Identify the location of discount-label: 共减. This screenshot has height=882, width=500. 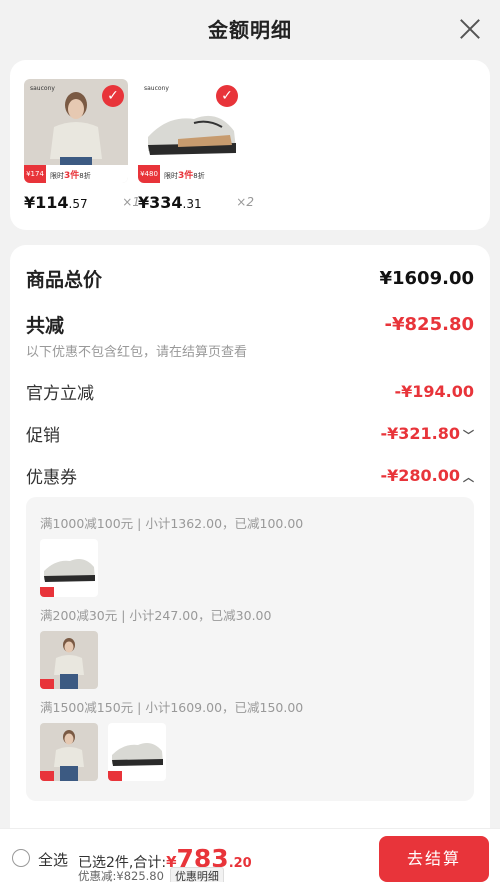
(45, 326).